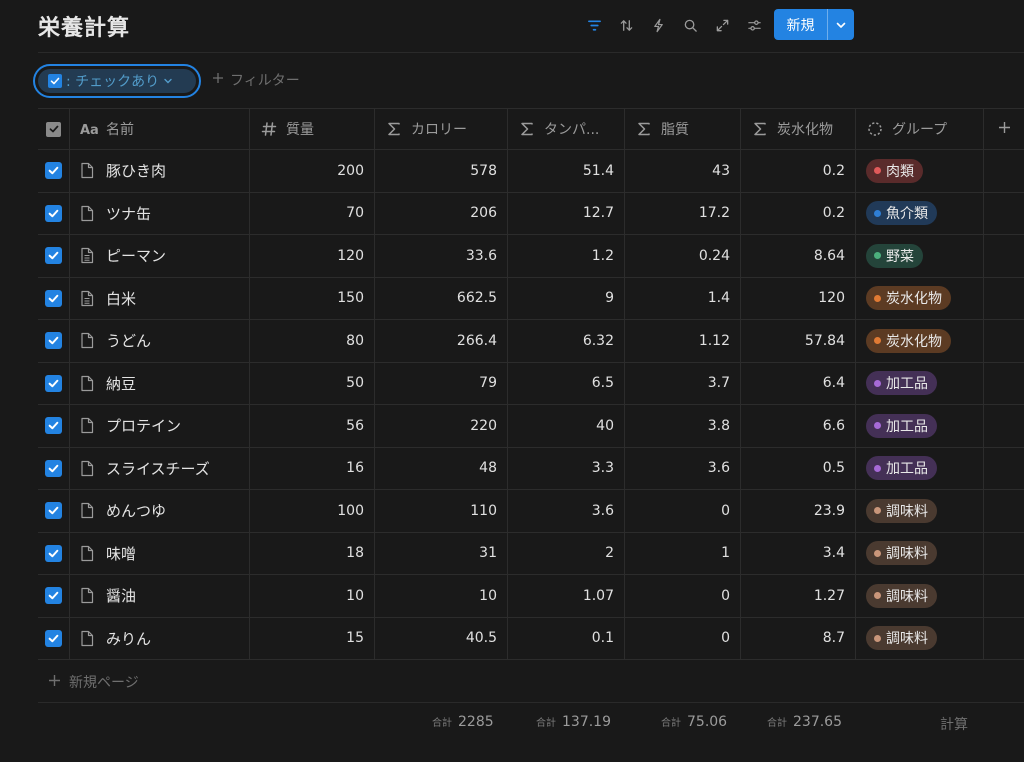  I want to click on table-row: 味噌 18 31 2 1 3.4 調味料, so click(531, 553).